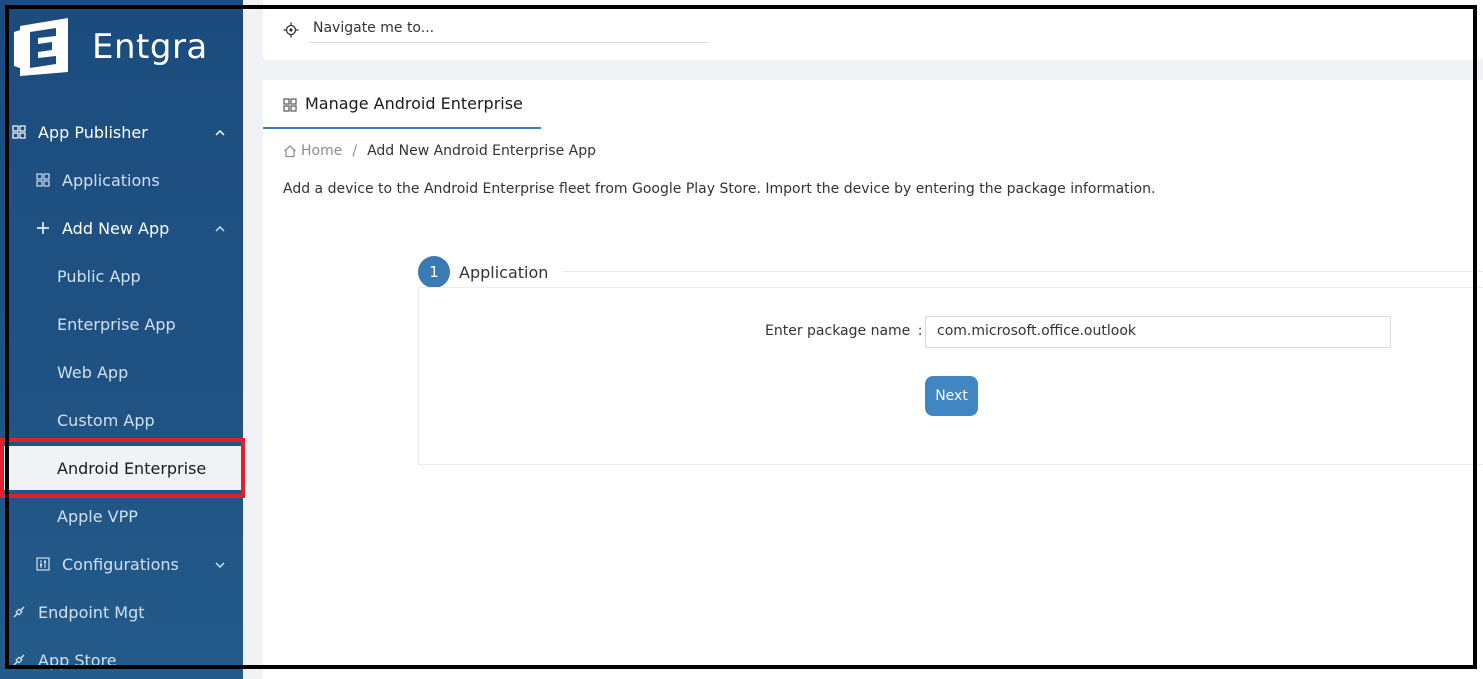  What do you see at coordinates (951, 396) in the screenshot?
I see `next-button: Next` at bounding box center [951, 396].